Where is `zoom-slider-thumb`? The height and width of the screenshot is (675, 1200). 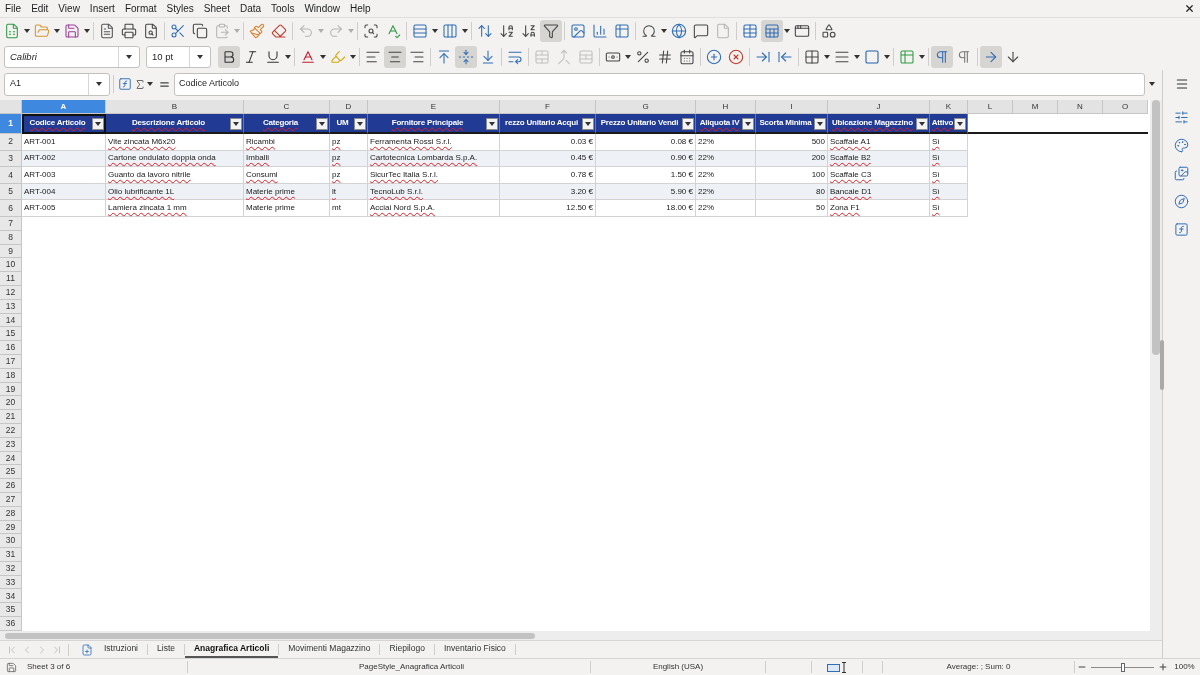 zoom-slider-thumb is located at coordinates (1122, 667).